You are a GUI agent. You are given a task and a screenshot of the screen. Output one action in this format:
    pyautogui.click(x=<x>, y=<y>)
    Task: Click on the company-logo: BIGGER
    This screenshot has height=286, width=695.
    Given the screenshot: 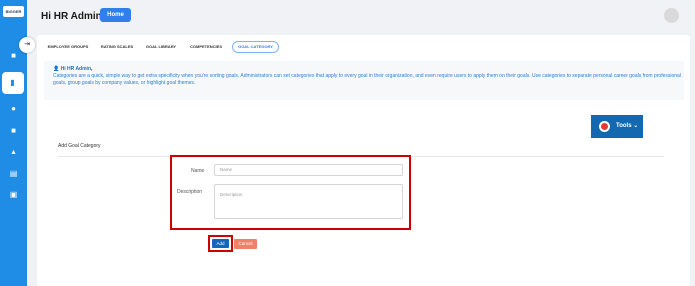 What is the action you would take?
    pyautogui.click(x=13, y=11)
    